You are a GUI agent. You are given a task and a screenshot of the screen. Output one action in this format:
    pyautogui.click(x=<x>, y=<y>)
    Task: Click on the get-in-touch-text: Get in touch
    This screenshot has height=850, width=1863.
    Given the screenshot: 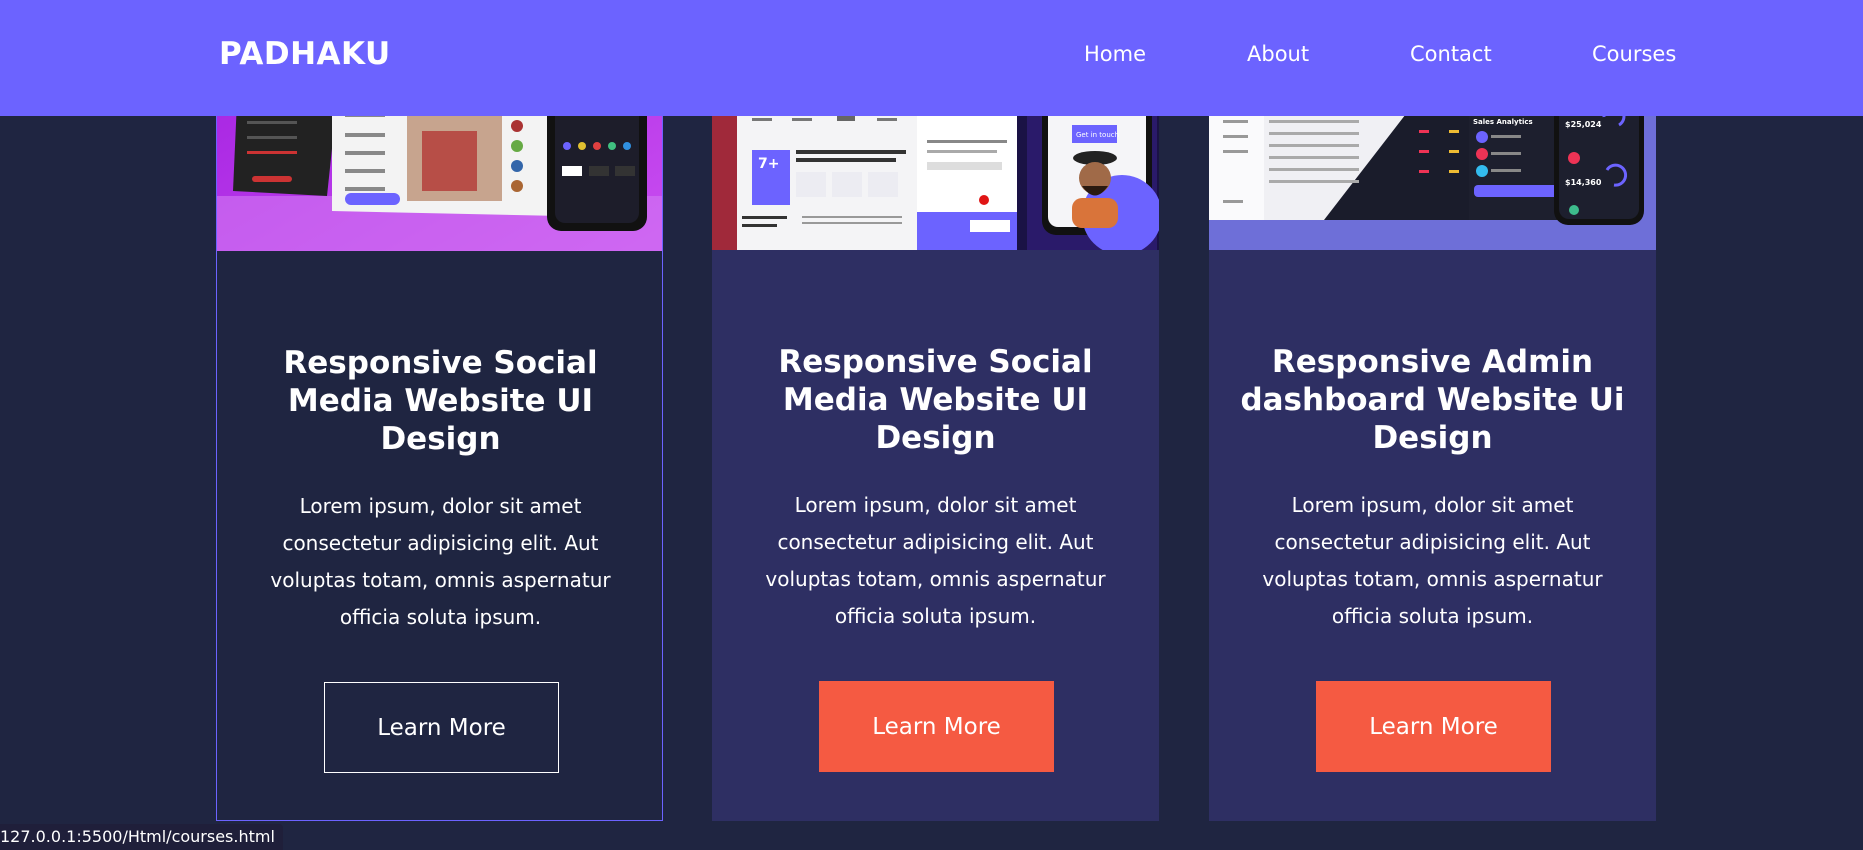 What is the action you would take?
    pyautogui.click(x=1097, y=135)
    